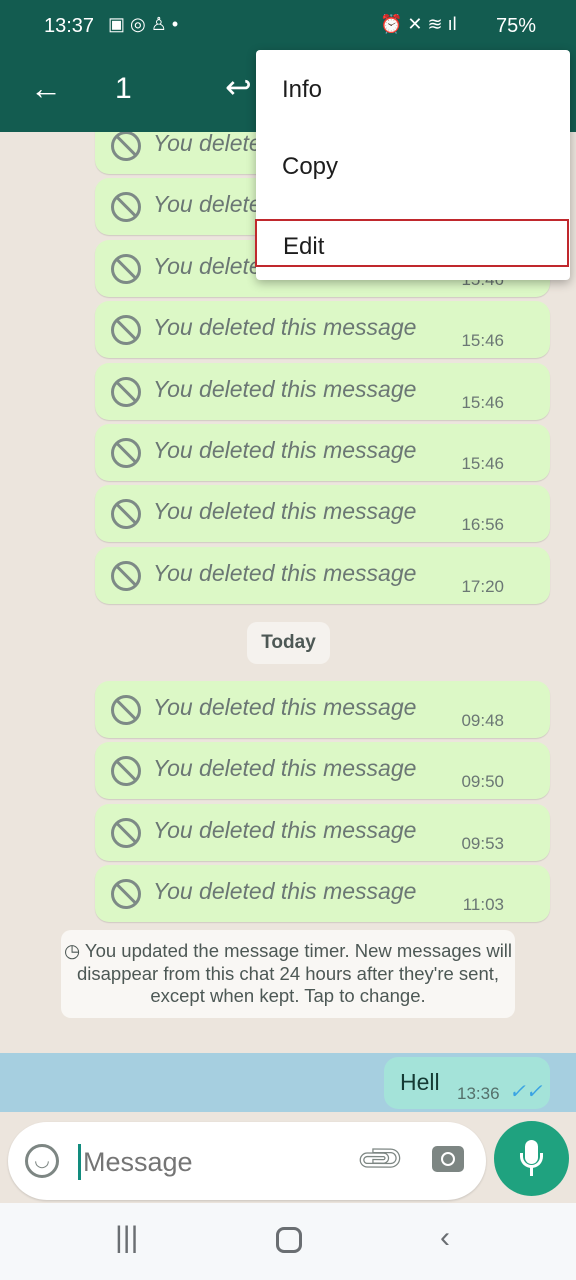 This screenshot has height=1280, width=576. Describe the element at coordinates (288, 643) in the screenshot. I see `date-divider: Today` at that location.